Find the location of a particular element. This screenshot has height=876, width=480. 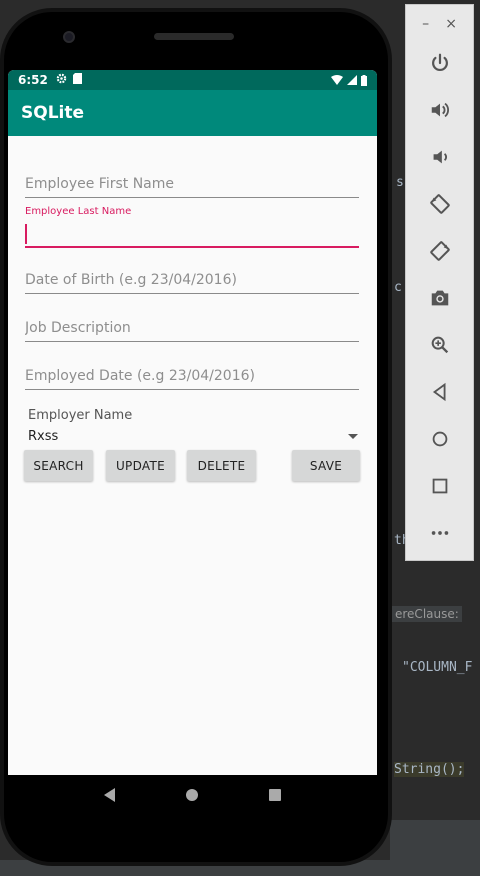

nav-home-icon is located at coordinates (191, 795).